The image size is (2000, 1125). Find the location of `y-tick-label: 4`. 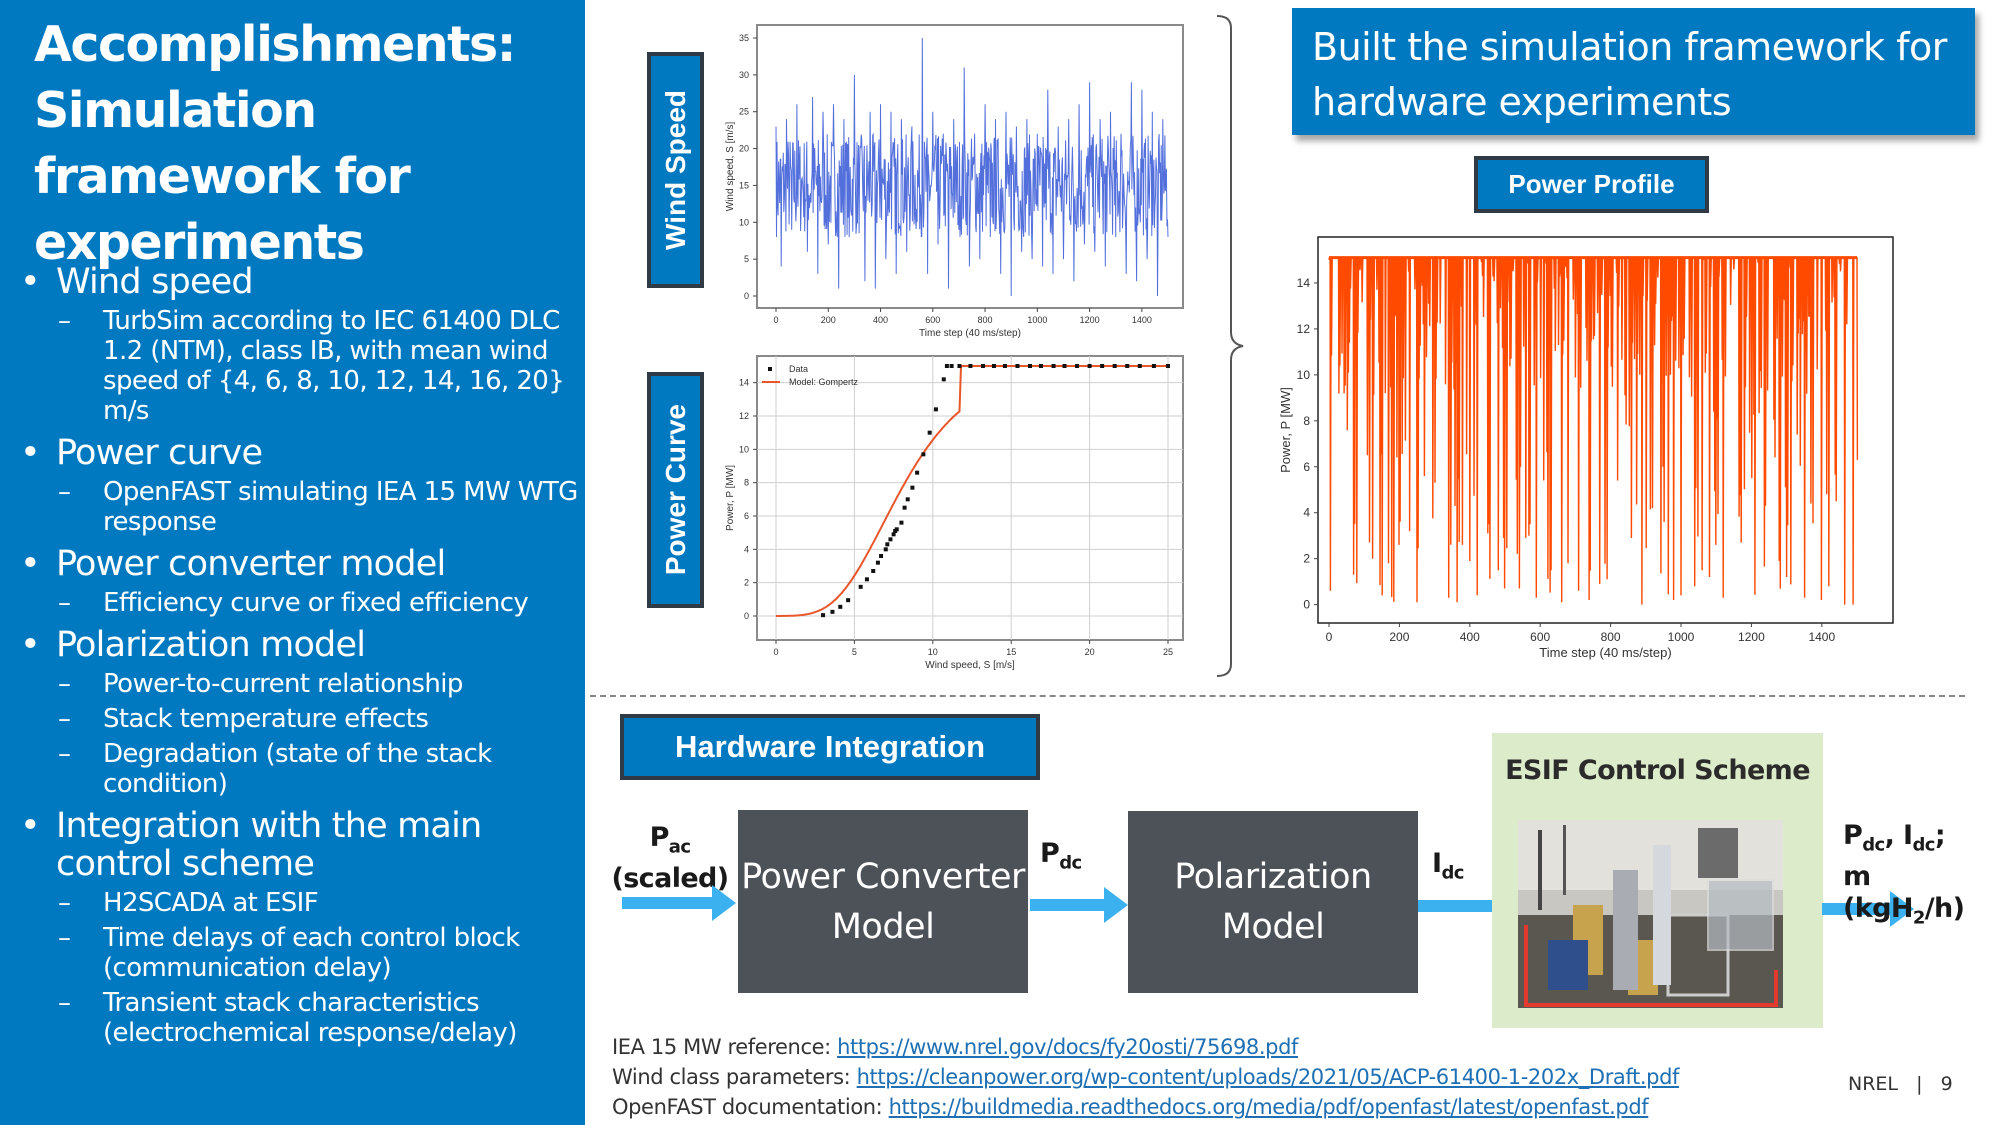

y-tick-label: 4 is located at coordinates (1306, 513).